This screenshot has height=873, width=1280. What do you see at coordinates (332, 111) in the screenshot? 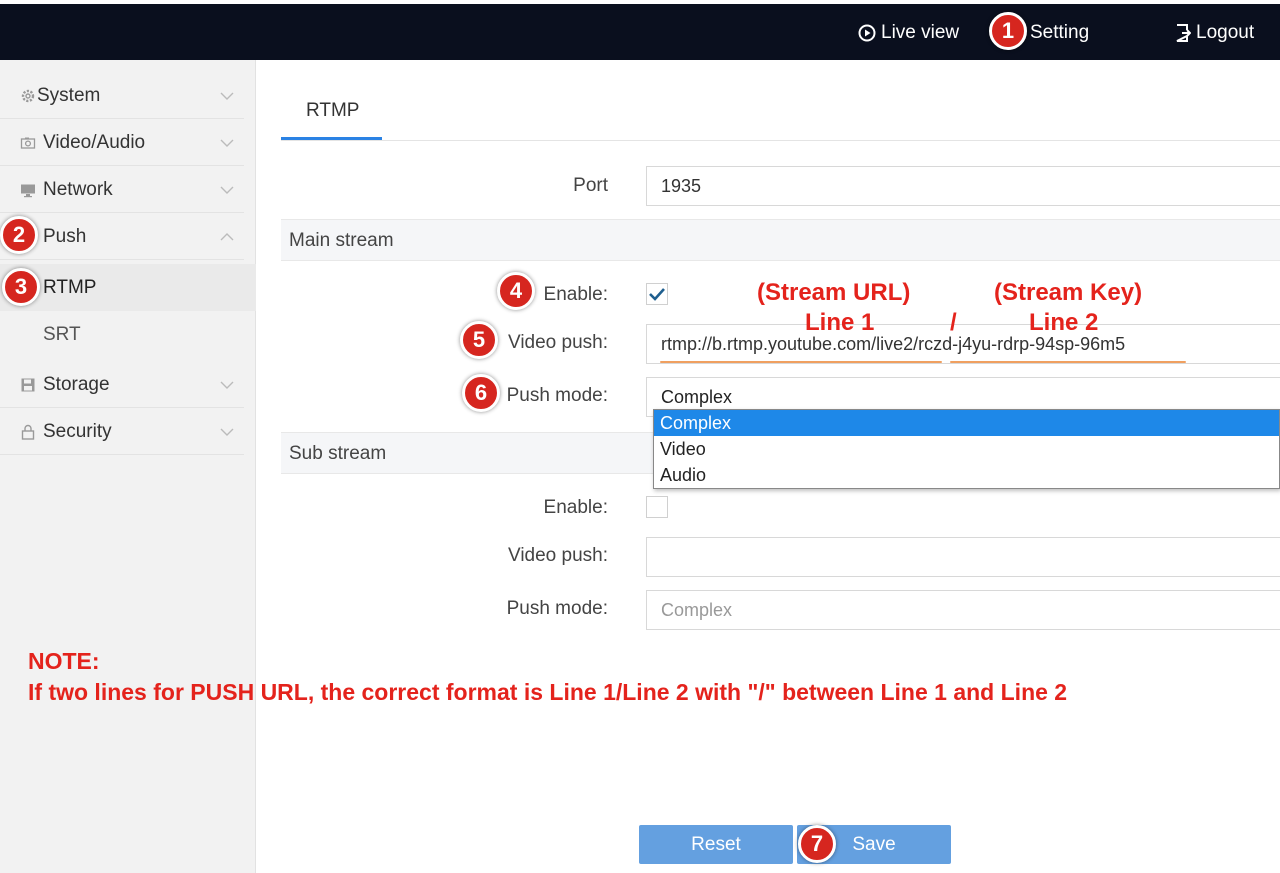
I see `tab-rtmp: RTMP` at bounding box center [332, 111].